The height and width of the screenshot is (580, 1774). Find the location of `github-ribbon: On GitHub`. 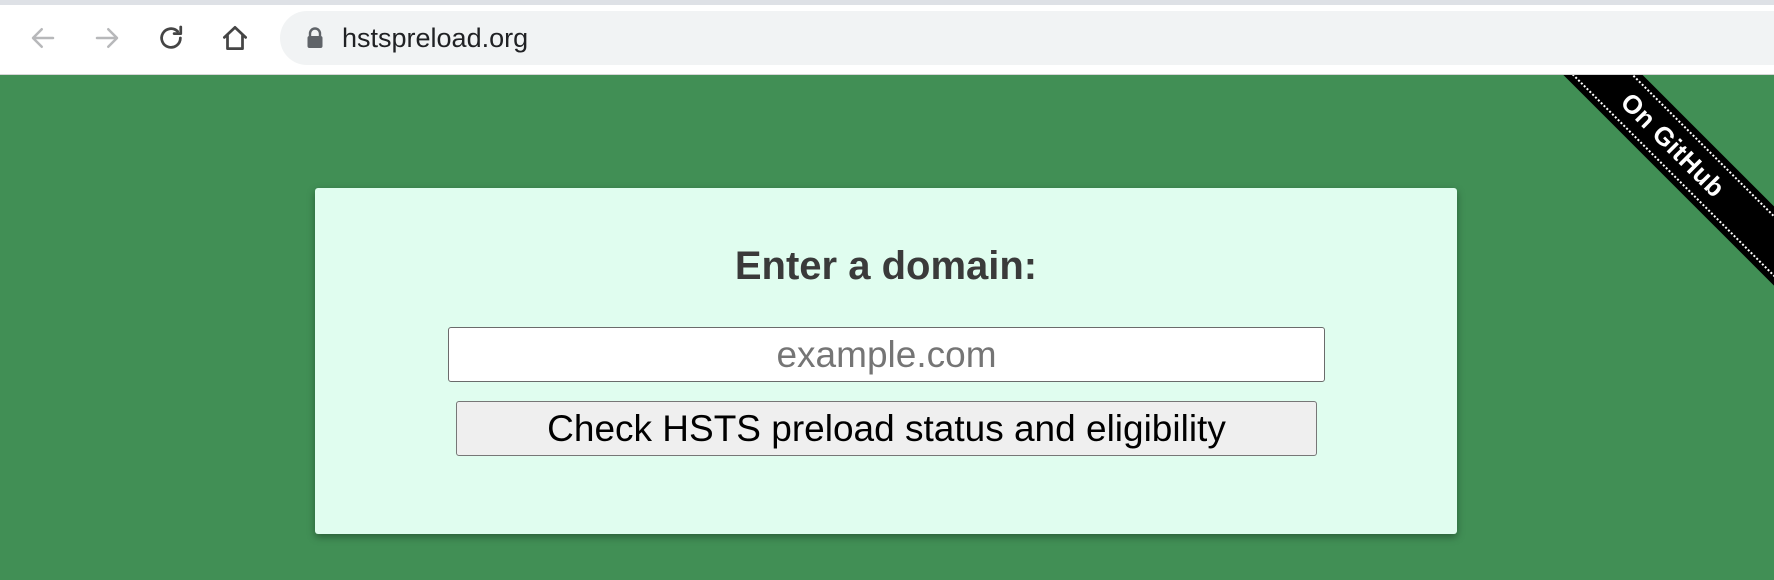

github-ribbon: On GitHub is located at coordinates (1640, 193).